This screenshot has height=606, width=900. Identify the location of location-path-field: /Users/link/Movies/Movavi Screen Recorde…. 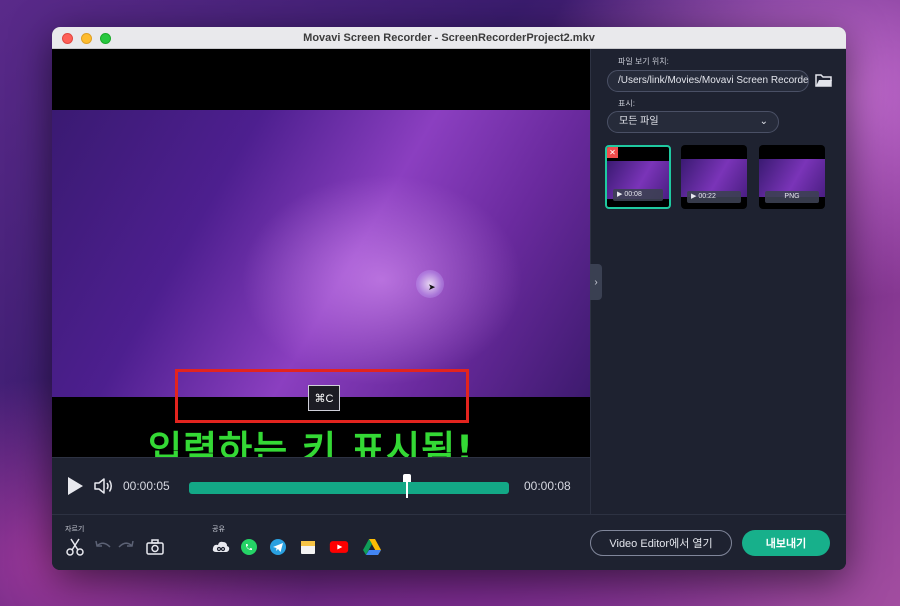
(708, 81).